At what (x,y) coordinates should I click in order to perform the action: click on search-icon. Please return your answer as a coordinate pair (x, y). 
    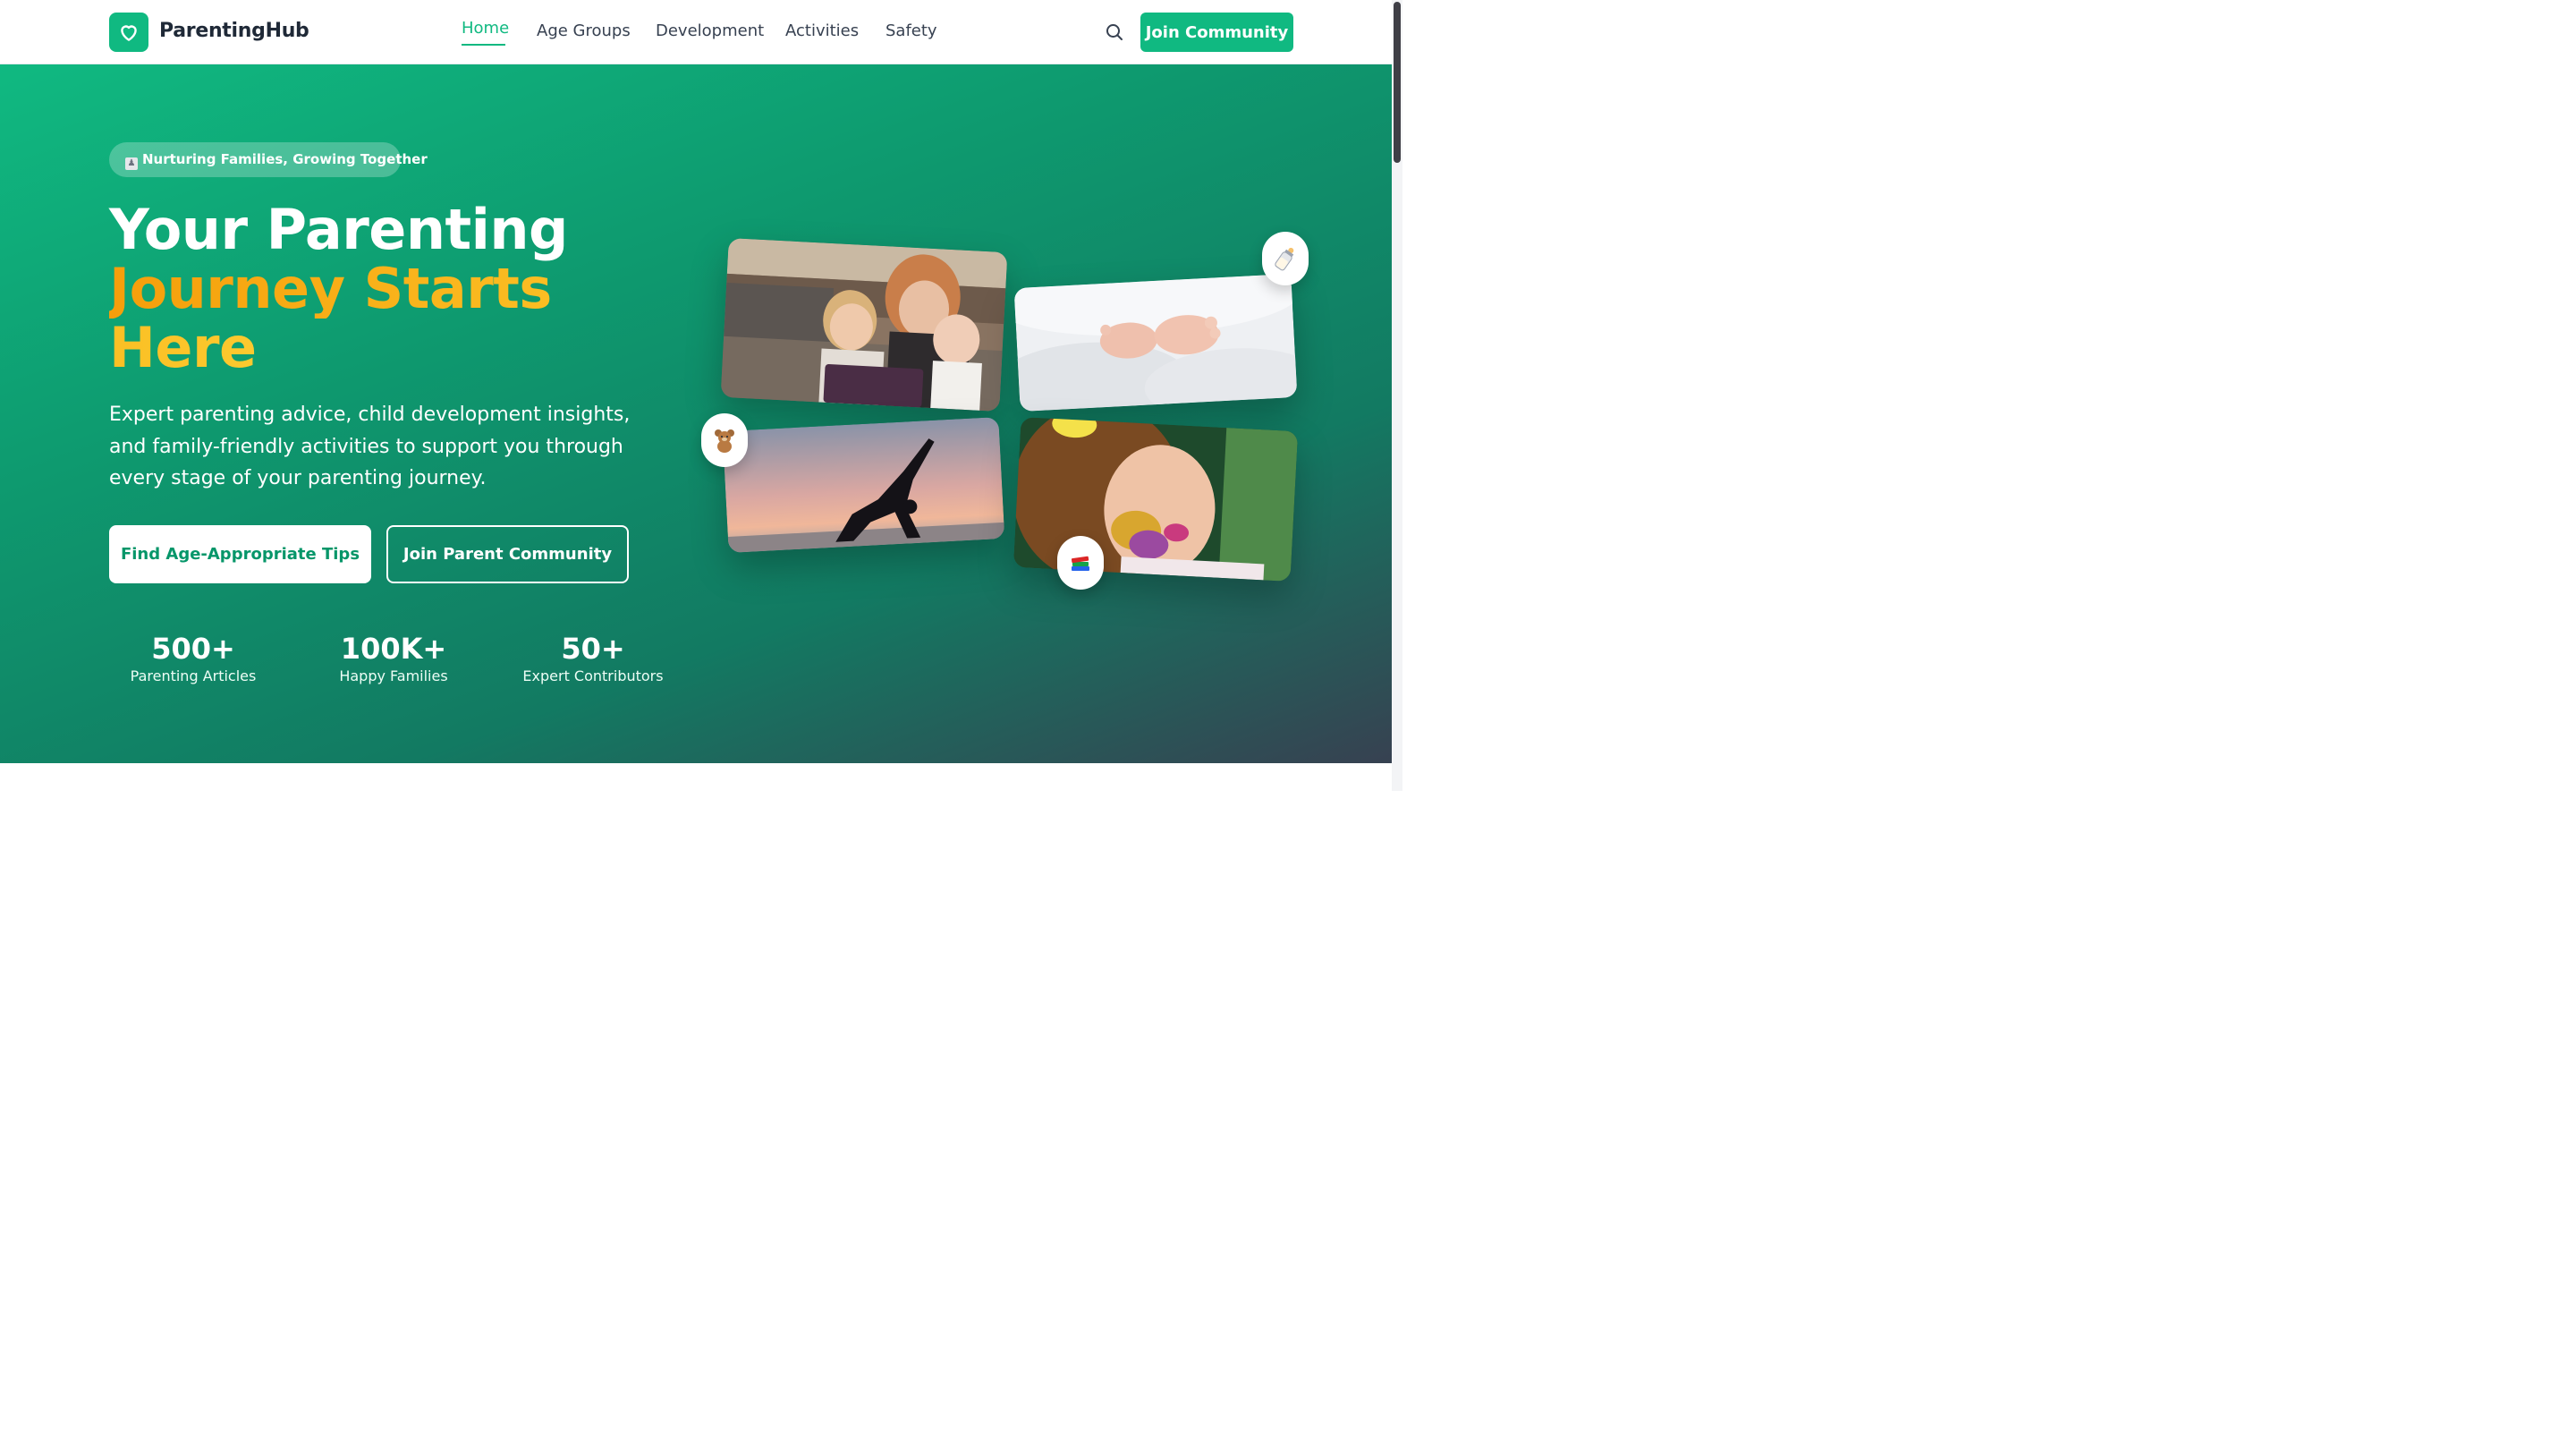
    Looking at the image, I should click on (1114, 32).